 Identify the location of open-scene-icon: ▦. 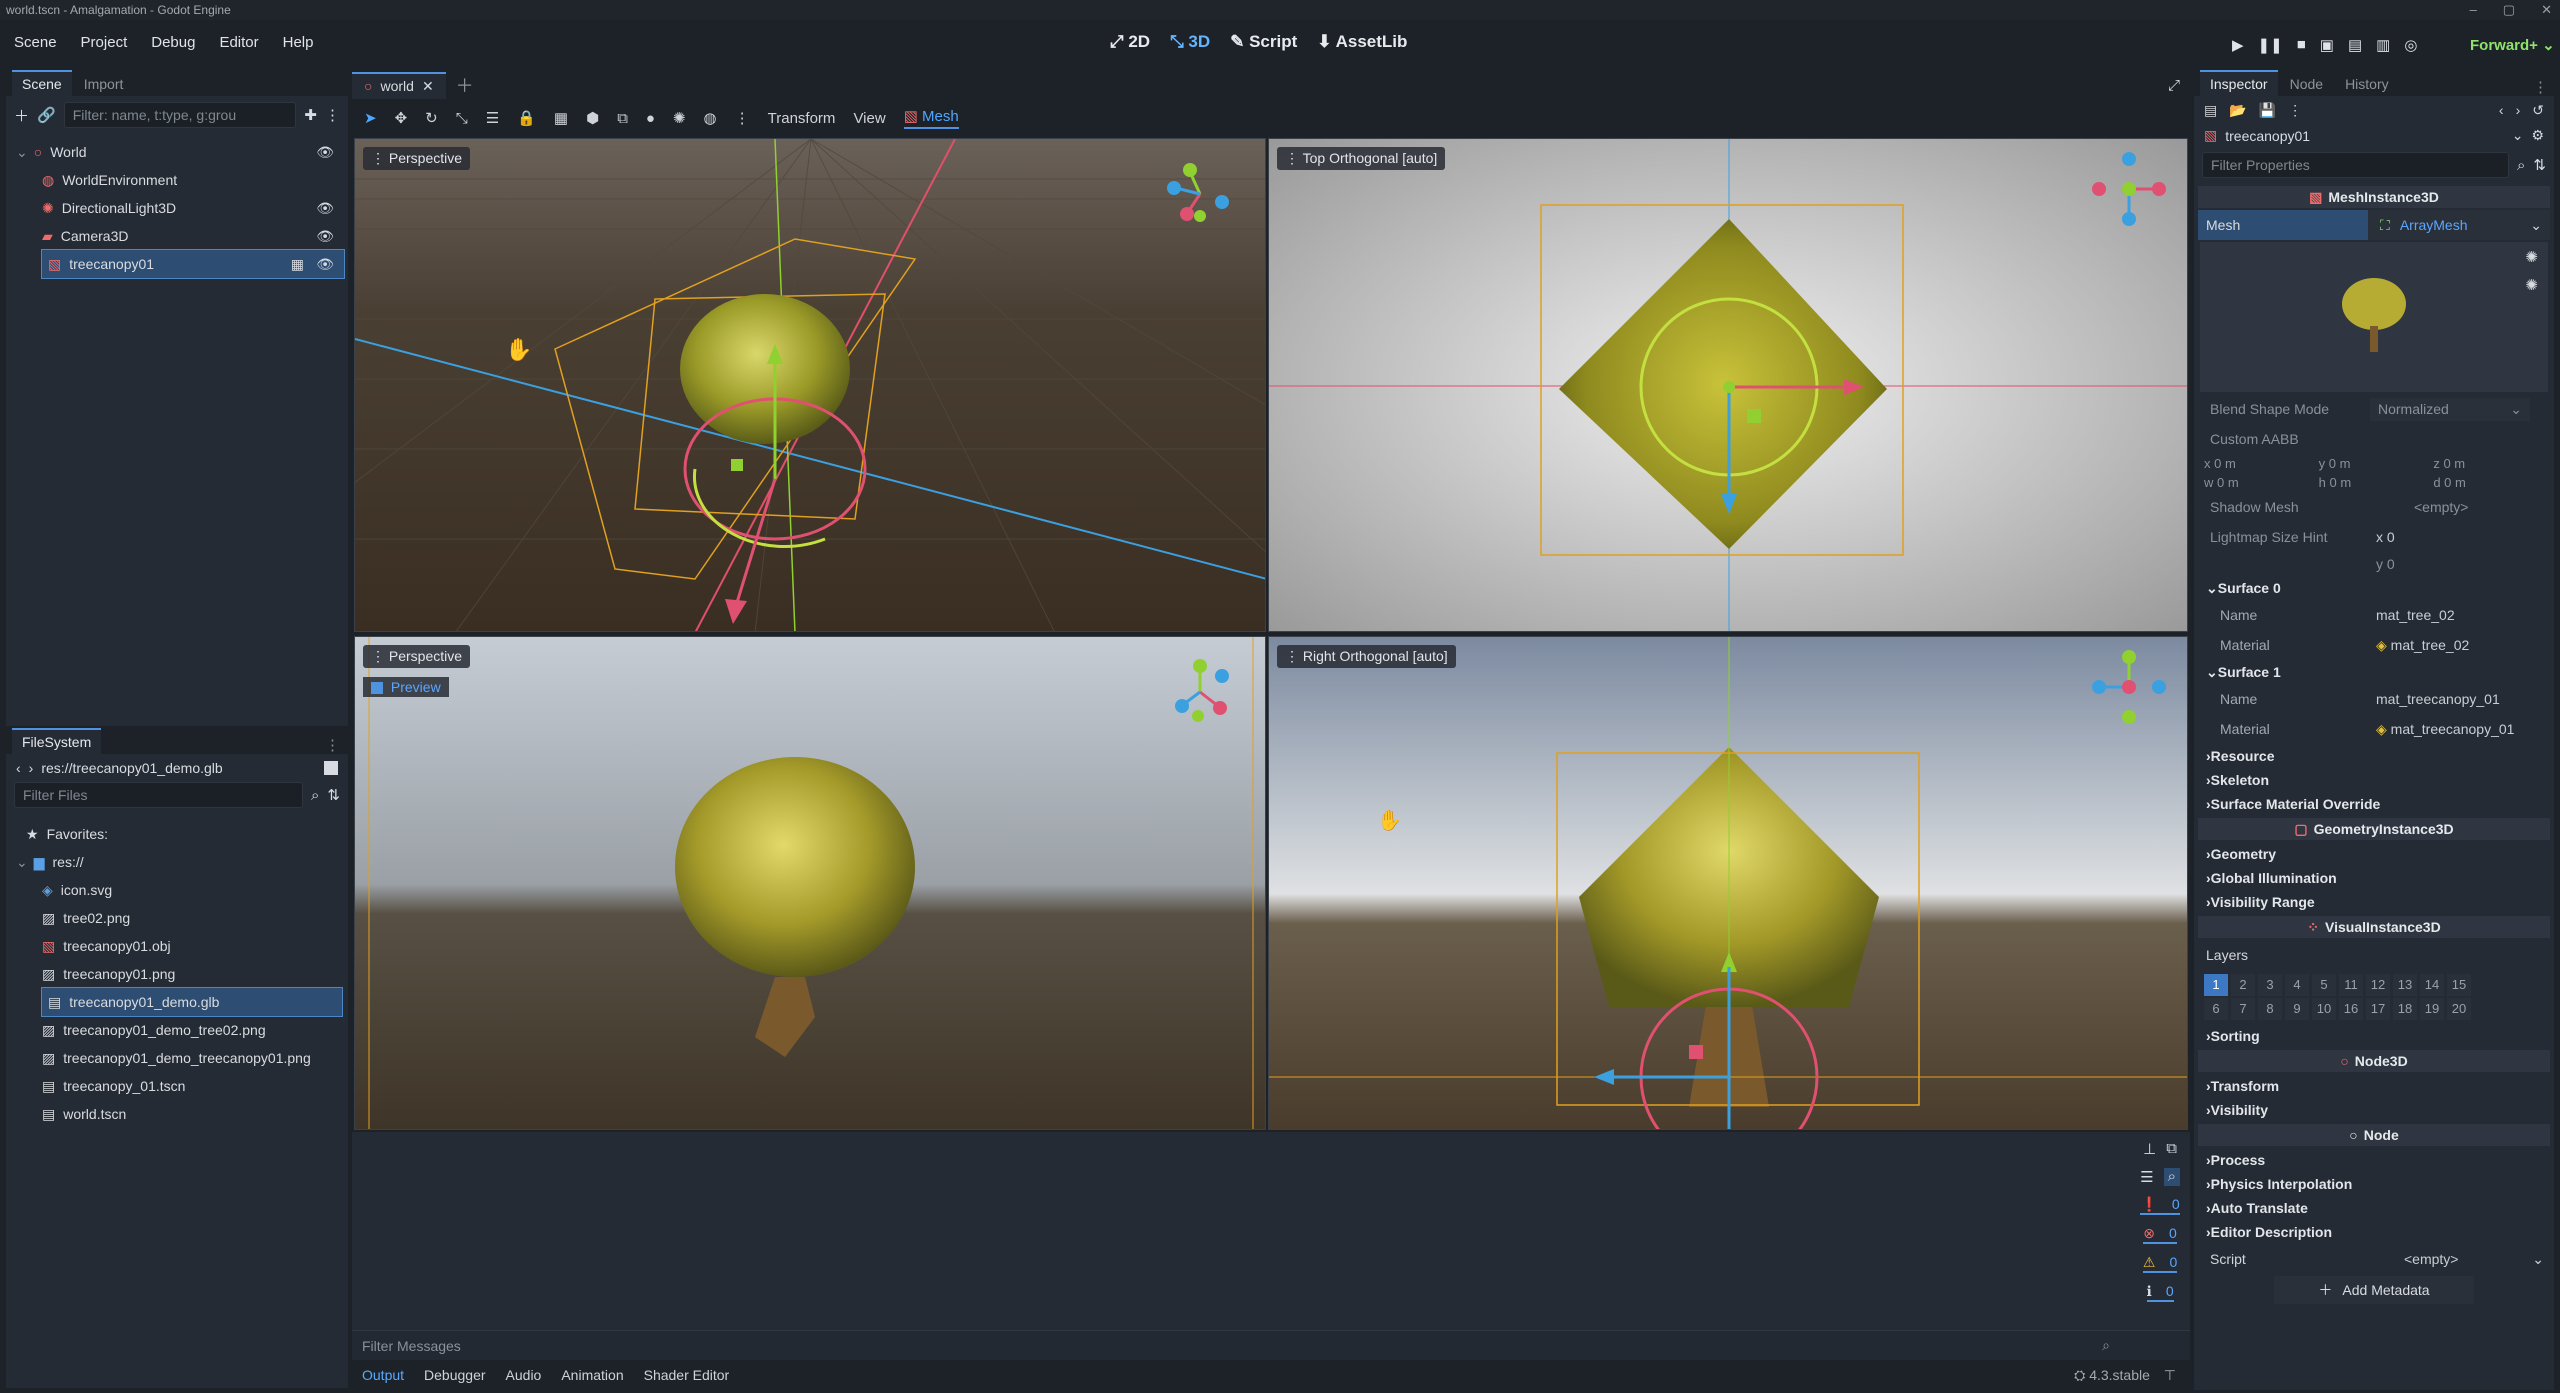
(297, 264).